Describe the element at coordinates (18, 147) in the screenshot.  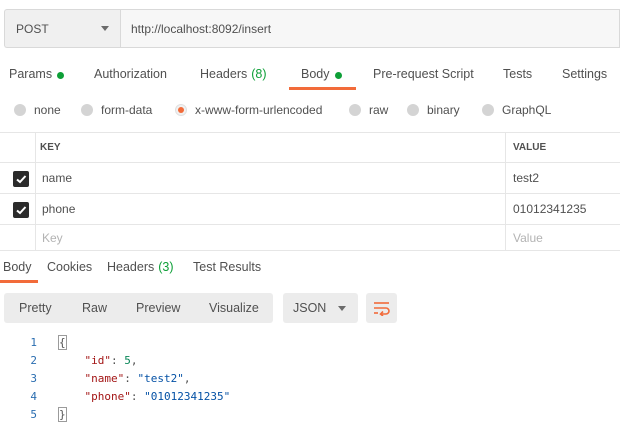
I see `header-checkbox-cell` at that location.